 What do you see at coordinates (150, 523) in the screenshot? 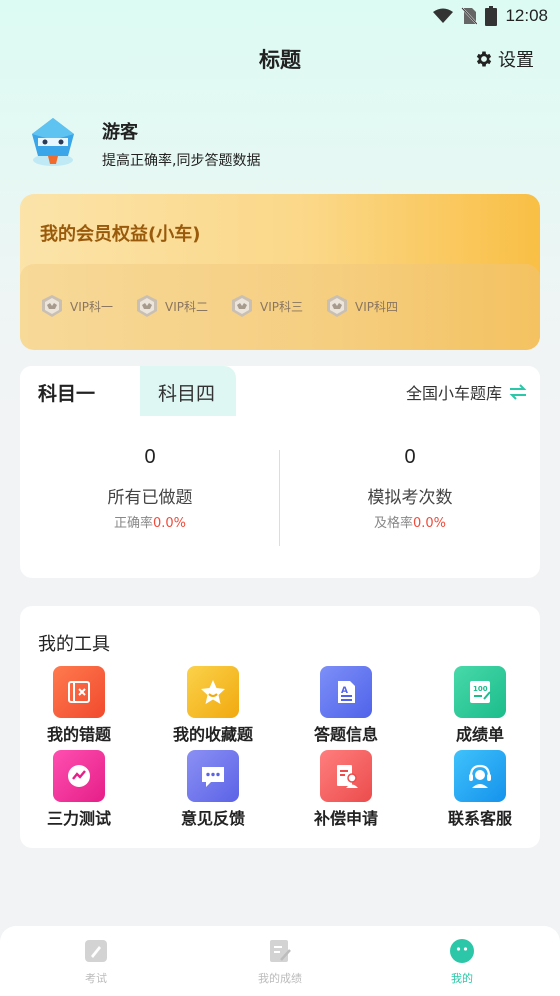
I see `stat-rate: 正确率0.0%` at bounding box center [150, 523].